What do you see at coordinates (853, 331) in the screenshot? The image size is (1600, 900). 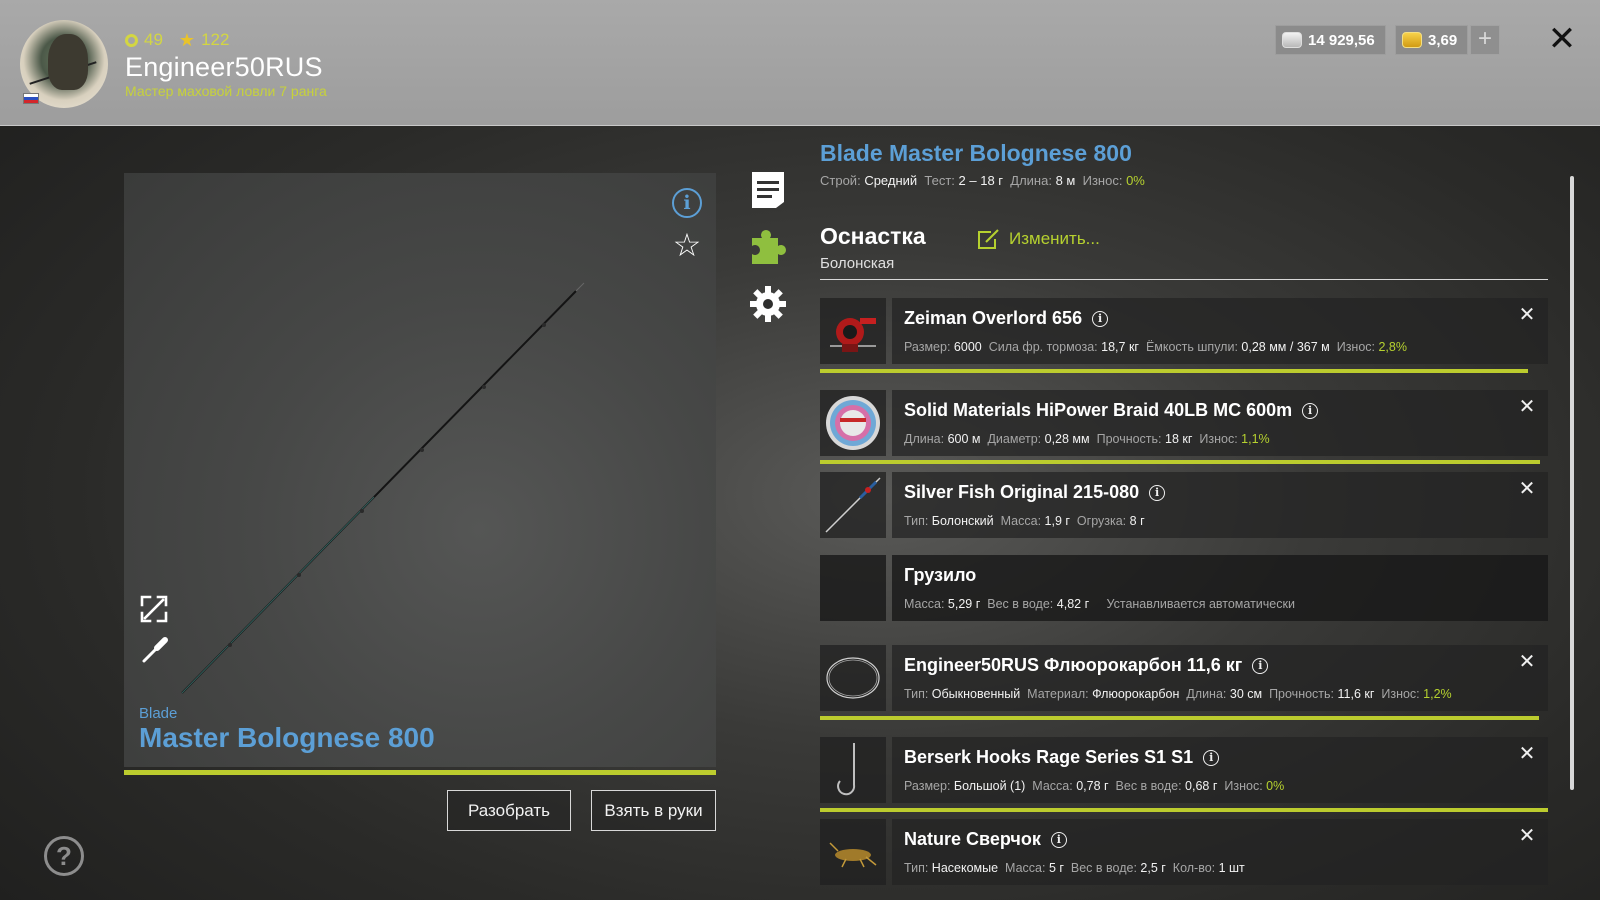 I see `reel-icon` at bounding box center [853, 331].